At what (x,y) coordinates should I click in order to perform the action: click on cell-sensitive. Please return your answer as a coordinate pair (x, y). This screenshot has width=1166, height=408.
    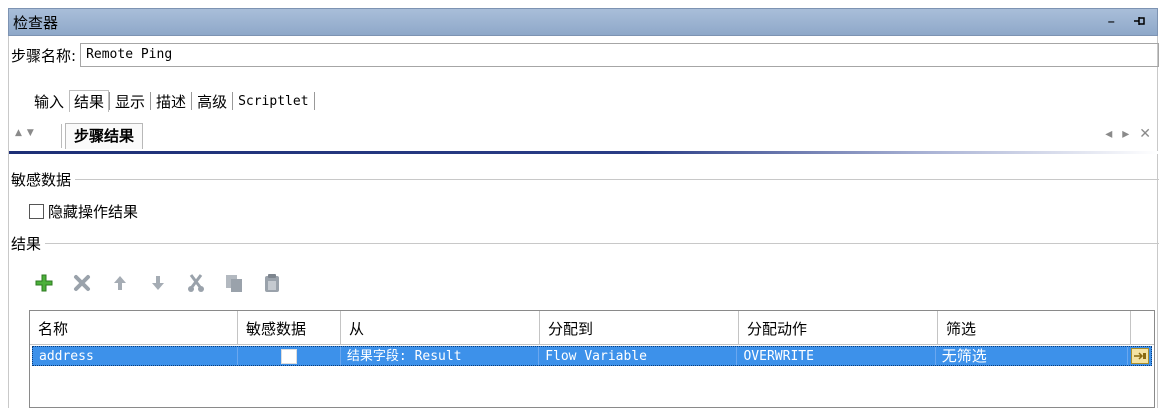
    Looking at the image, I should click on (289, 356).